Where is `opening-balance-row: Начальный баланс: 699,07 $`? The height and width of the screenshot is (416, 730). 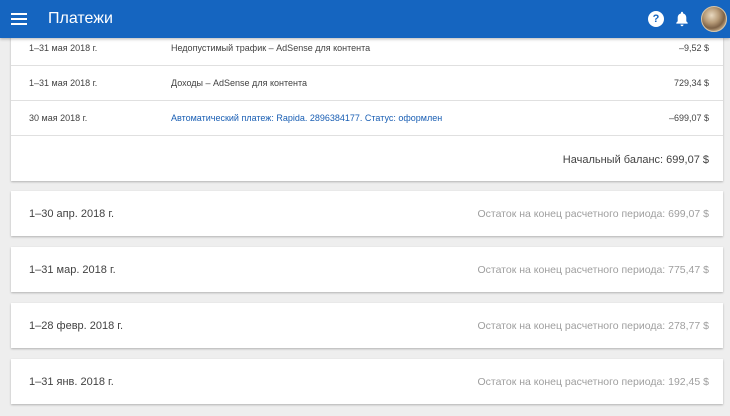
opening-balance-row: Начальный баланс: 699,07 $ is located at coordinates (367, 158).